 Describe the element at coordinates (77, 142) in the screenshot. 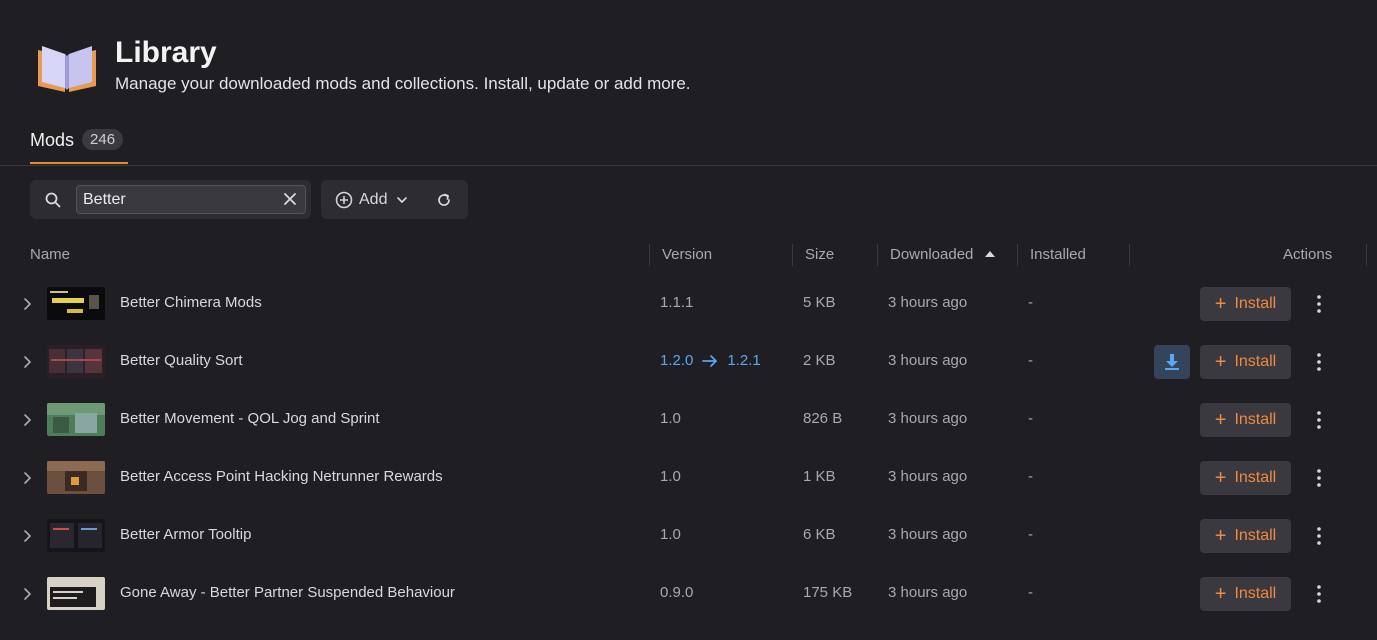

I see `tab-mods: Mods 246` at that location.